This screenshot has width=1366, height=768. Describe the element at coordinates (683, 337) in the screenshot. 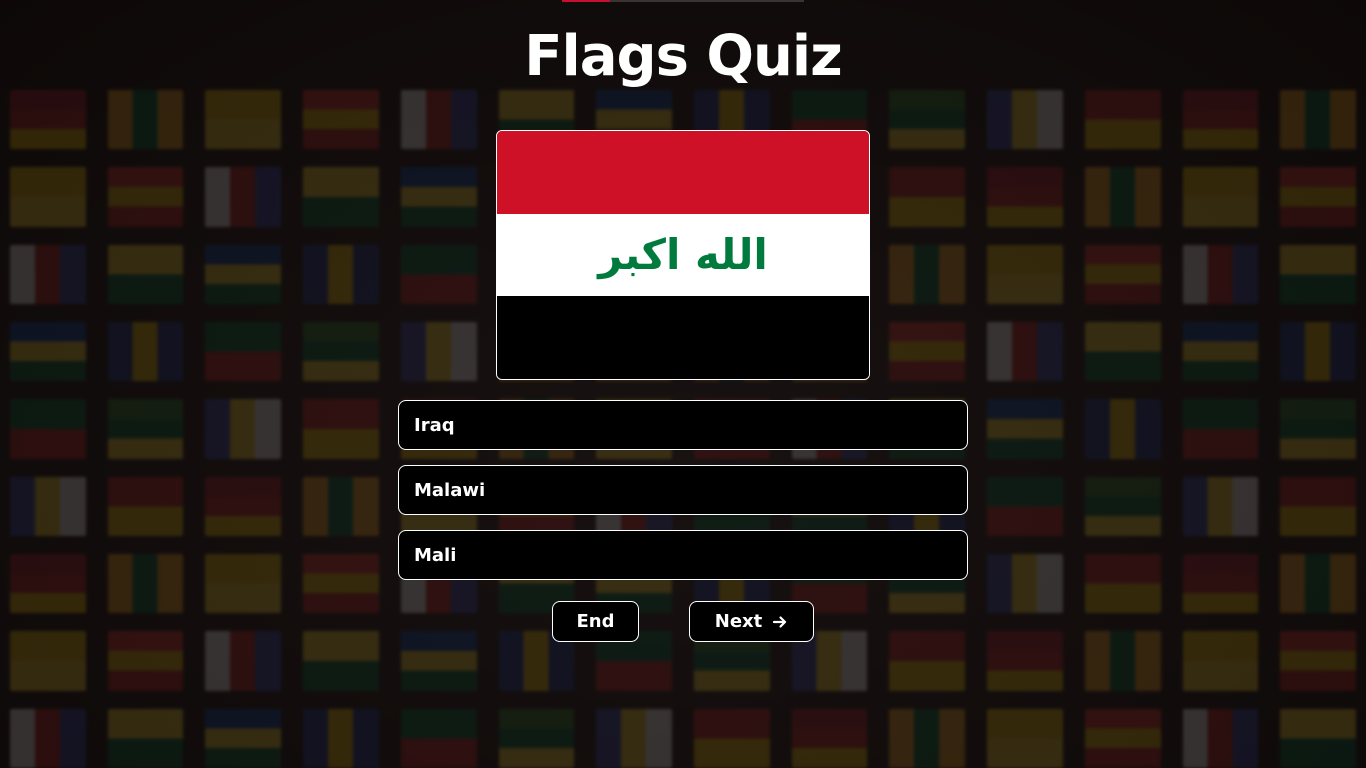

I see `flag-stripe-black` at that location.